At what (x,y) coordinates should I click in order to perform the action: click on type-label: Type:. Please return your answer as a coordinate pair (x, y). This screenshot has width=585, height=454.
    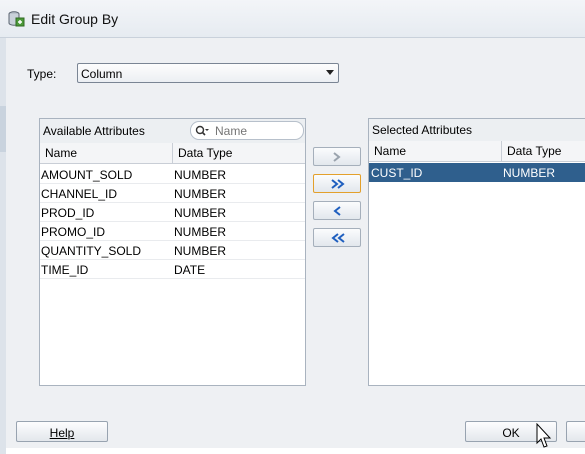
    Looking at the image, I should click on (42, 74).